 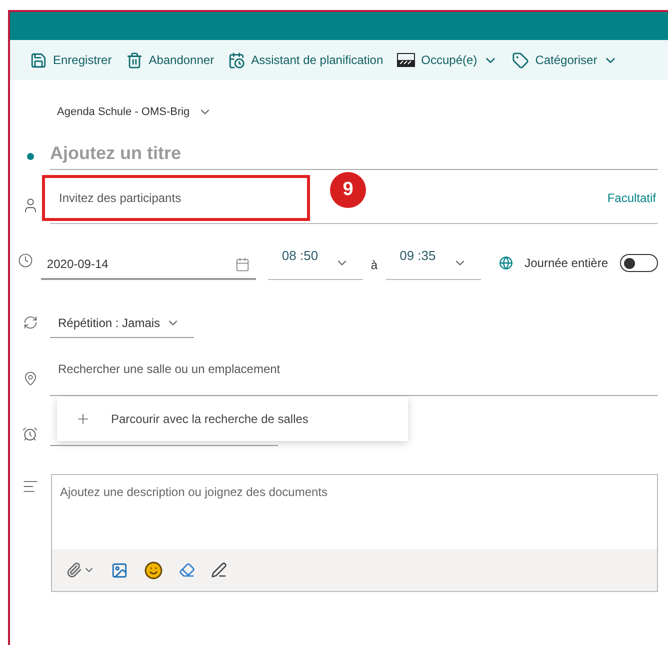 I want to click on calendar-selector: Agenda Schule - OMS-Brig, so click(x=134, y=112).